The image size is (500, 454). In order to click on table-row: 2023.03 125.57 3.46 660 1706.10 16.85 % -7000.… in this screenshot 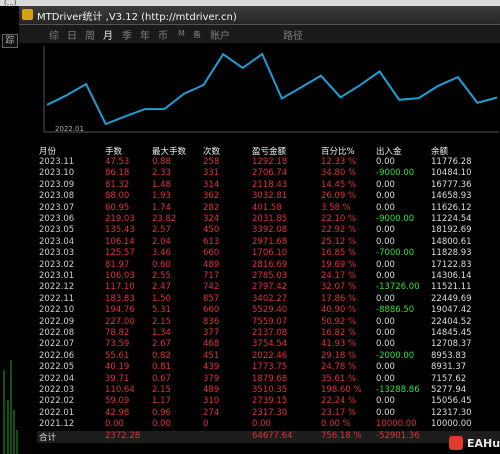, I will do `click(268, 254)`.